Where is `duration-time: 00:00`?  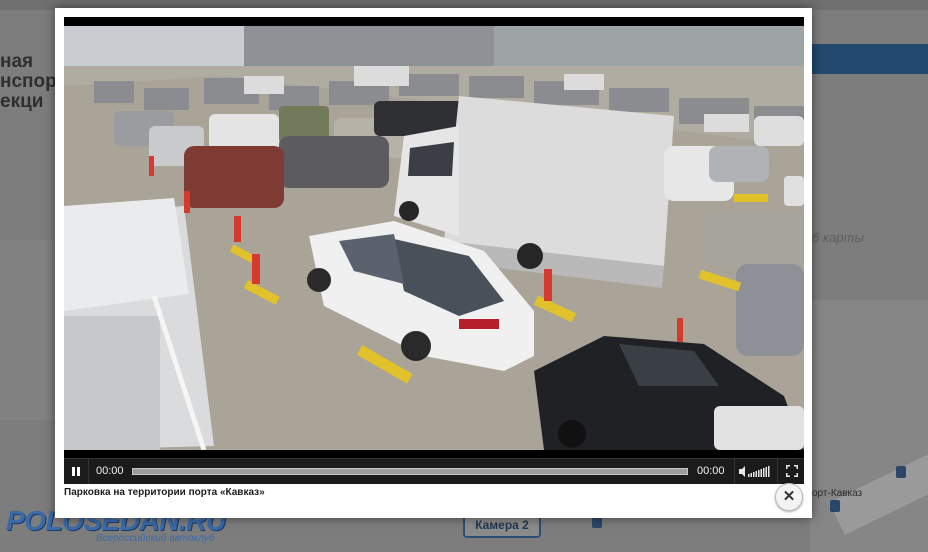 duration-time: 00:00 is located at coordinates (711, 471).